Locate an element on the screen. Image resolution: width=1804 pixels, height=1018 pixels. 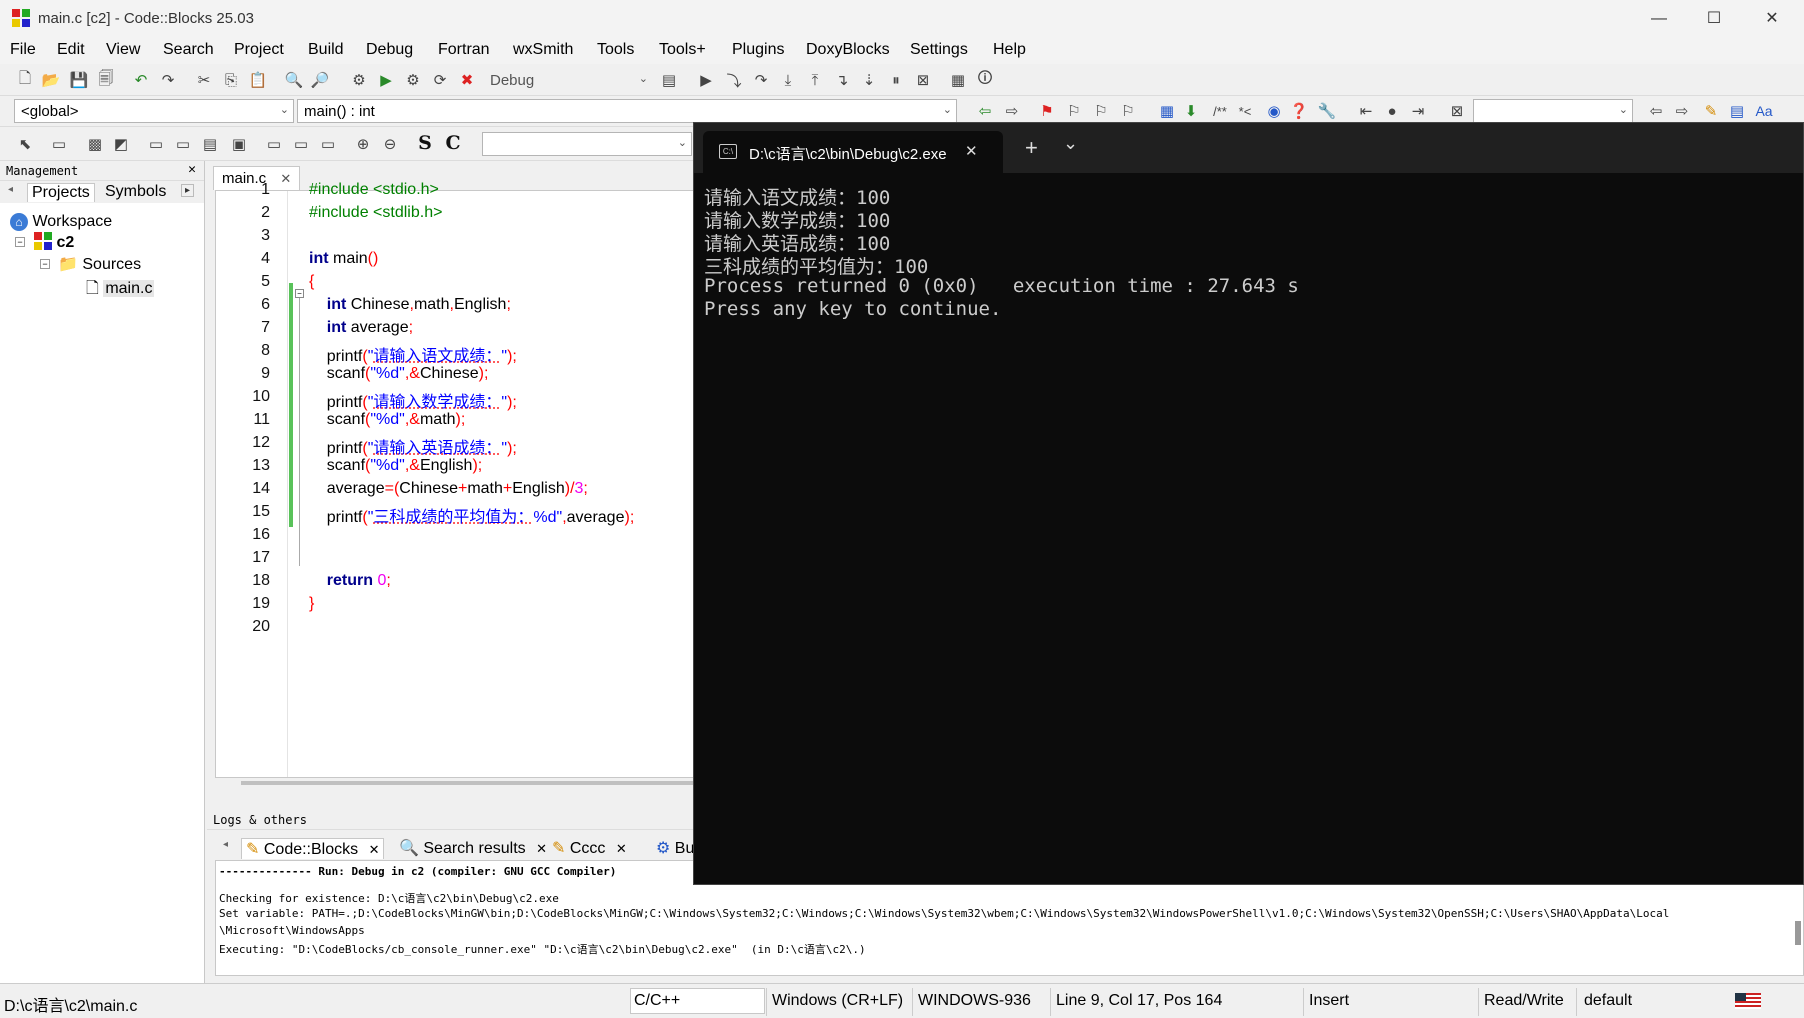
close-panel-icon: ✕ is located at coordinates (192, 169).